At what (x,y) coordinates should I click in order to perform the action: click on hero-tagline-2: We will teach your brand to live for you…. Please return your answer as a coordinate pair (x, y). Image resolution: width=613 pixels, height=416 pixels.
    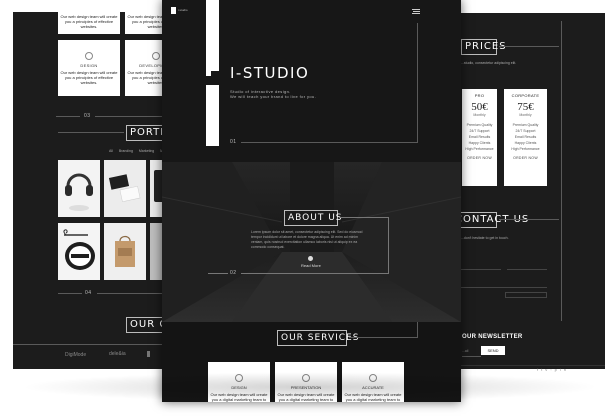
    Looking at the image, I should click on (273, 96).